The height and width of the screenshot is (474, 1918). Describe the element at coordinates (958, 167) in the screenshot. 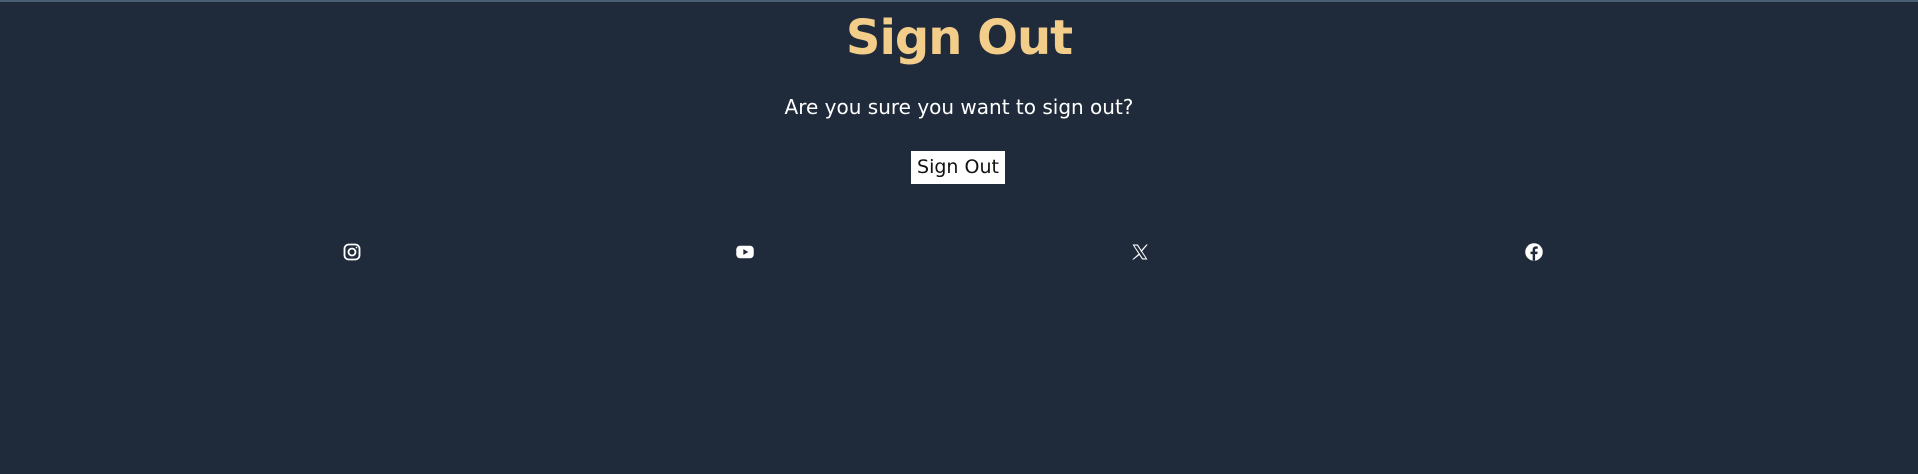

I see `sign-out-button: Sign Out` at that location.